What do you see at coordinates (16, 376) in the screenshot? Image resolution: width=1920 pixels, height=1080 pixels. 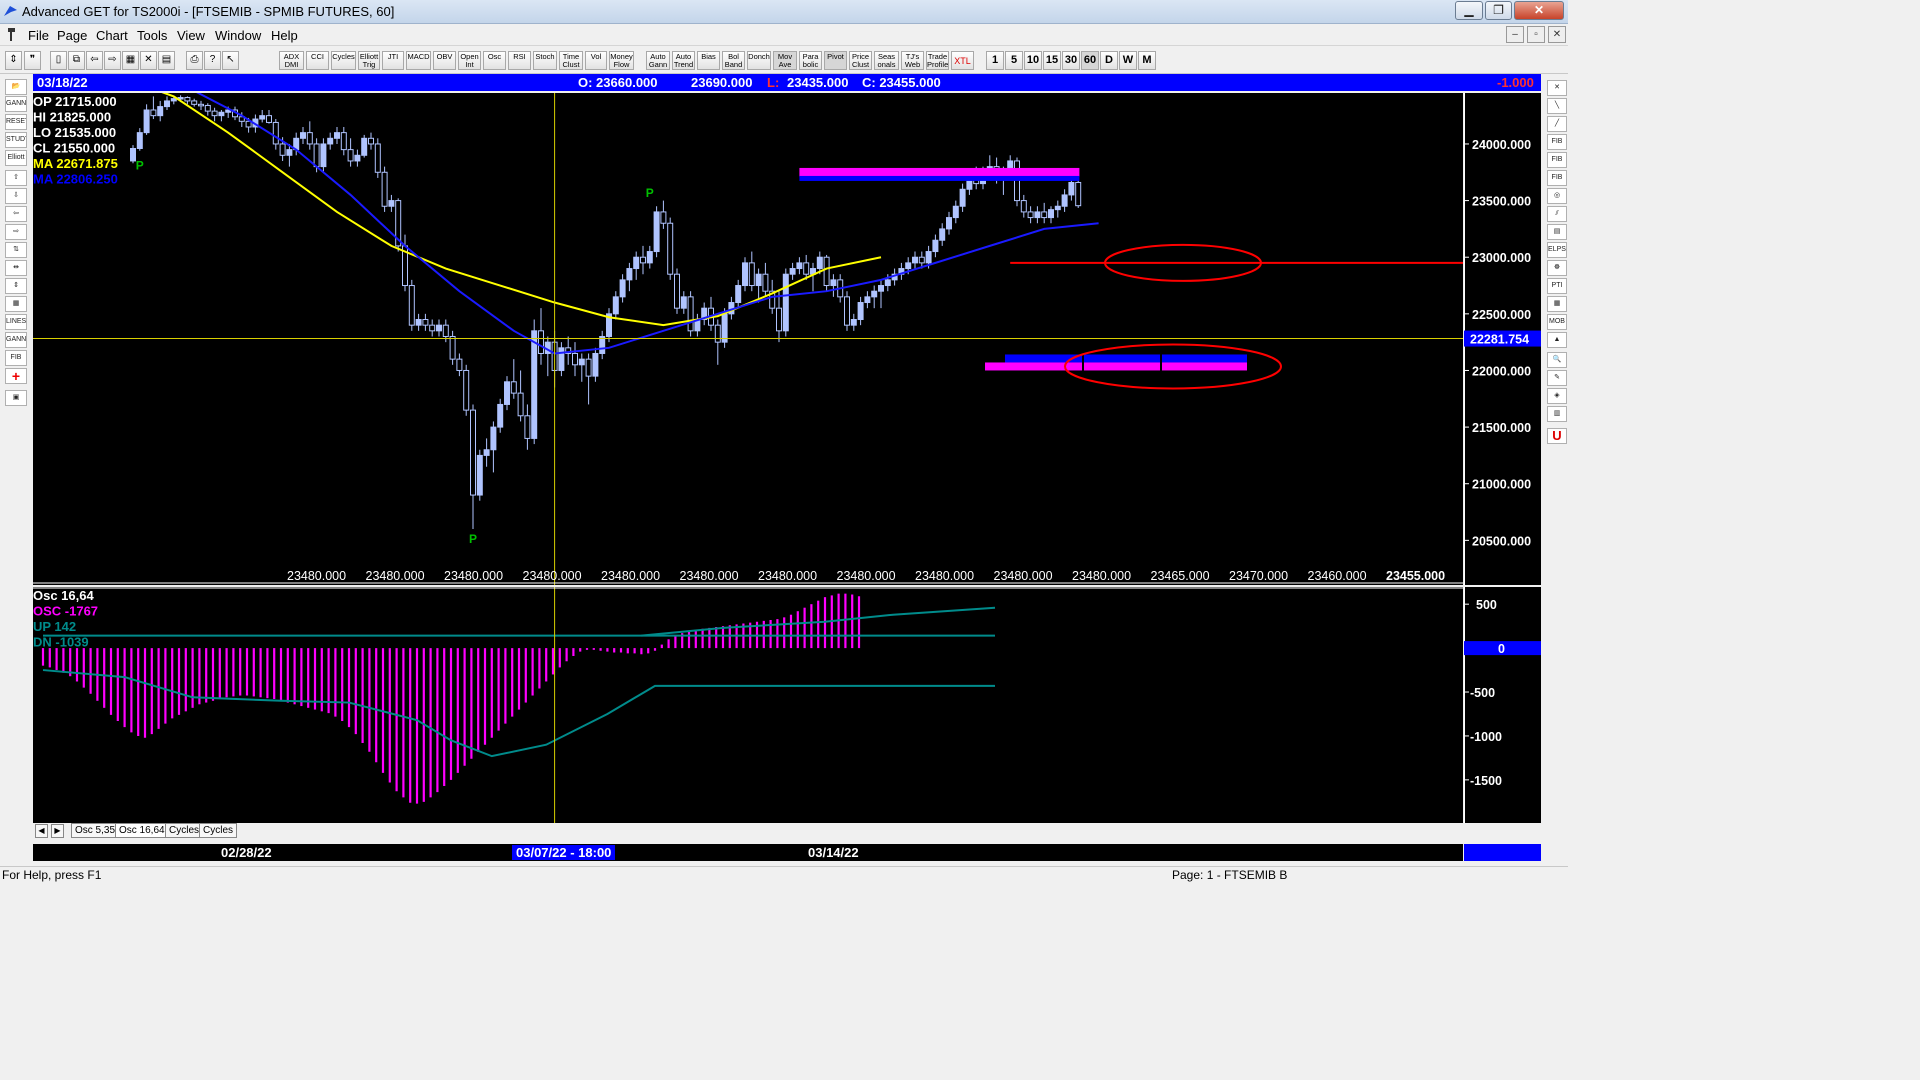 I see `left-tool-16-icon: +` at bounding box center [16, 376].